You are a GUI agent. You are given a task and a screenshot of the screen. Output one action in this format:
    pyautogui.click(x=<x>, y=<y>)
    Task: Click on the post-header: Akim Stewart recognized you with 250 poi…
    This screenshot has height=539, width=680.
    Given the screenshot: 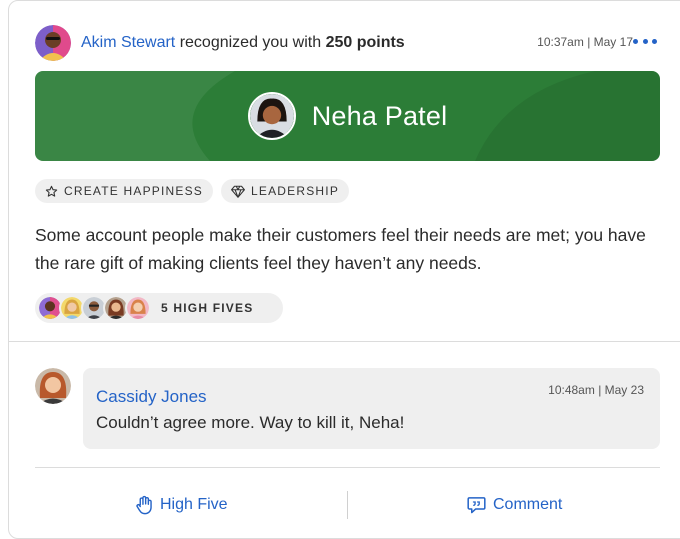 What is the action you would take?
    pyautogui.click(x=346, y=43)
    